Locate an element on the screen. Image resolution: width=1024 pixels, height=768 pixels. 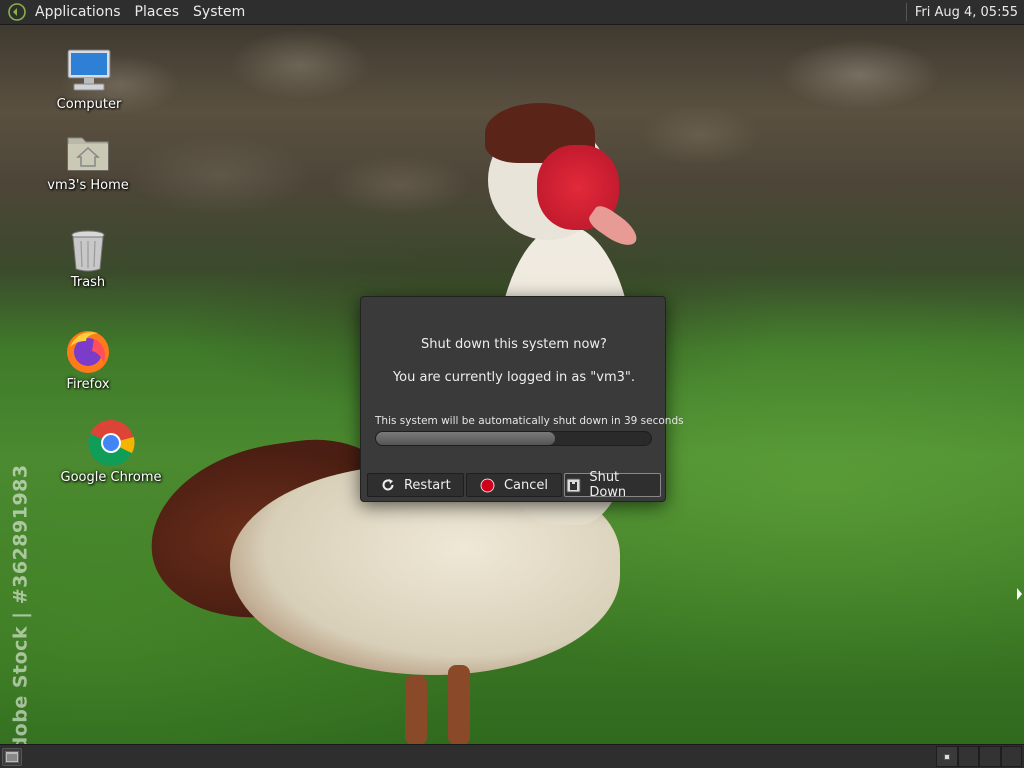
desktop-icon-computer: Computer is located at coordinates (89, 78).